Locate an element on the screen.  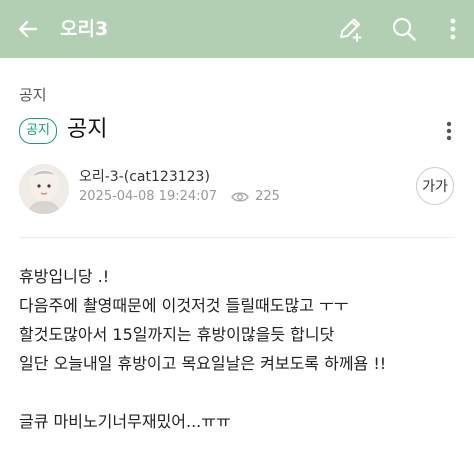
view-count: 225 is located at coordinates (267, 196).